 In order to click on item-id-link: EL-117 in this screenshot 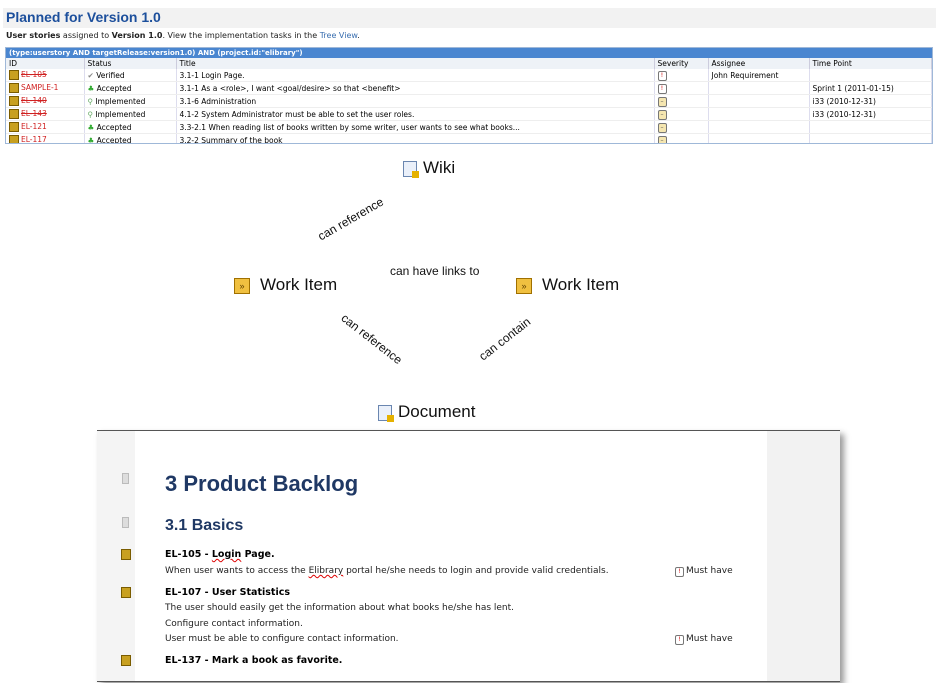, I will do `click(34, 139)`.